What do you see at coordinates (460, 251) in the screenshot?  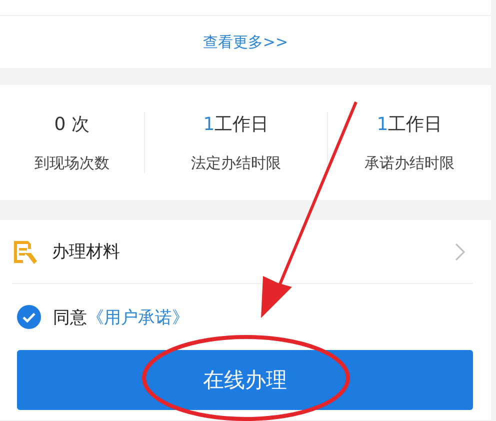 I see `chevron-right-icon` at bounding box center [460, 251].